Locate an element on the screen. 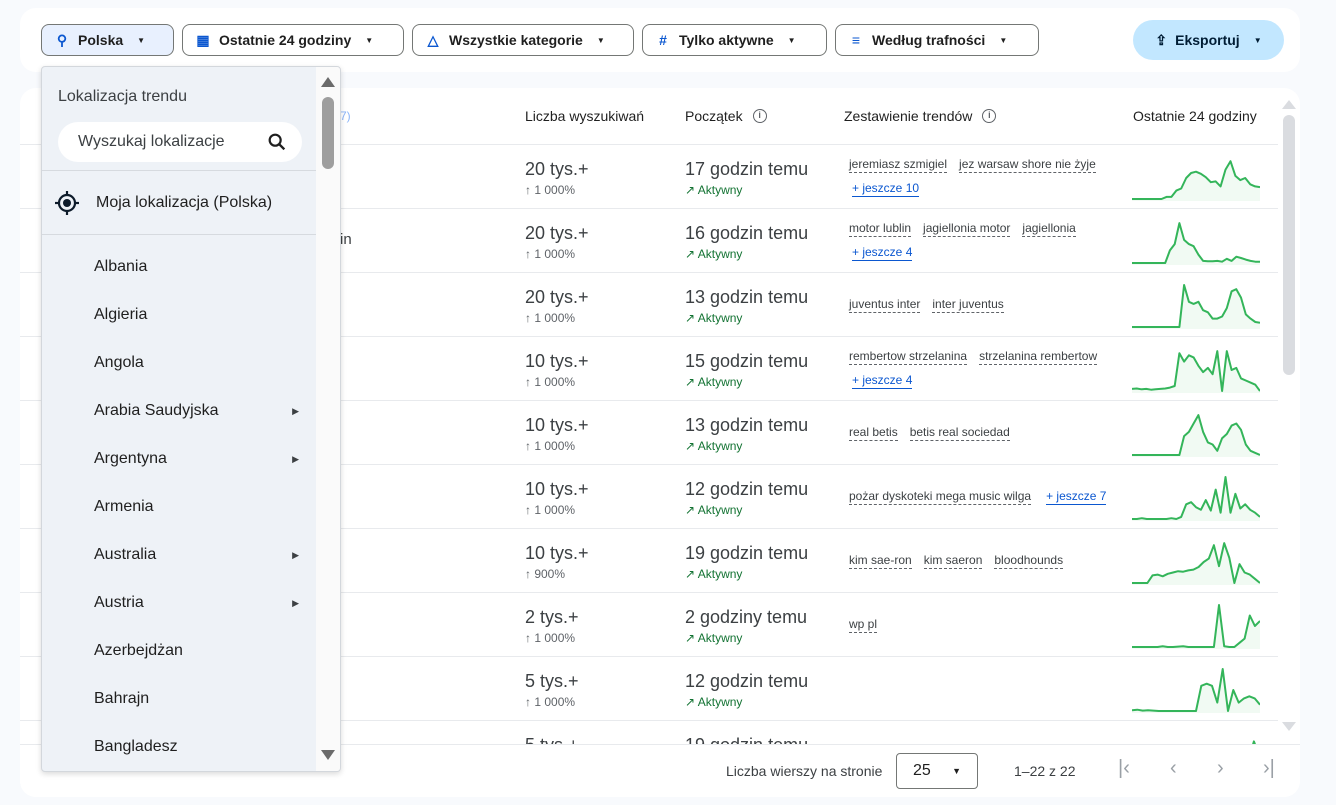 This screenshot has height=805, width=1336. location-item: Australia ▶ is located at coordinates (179, 555).